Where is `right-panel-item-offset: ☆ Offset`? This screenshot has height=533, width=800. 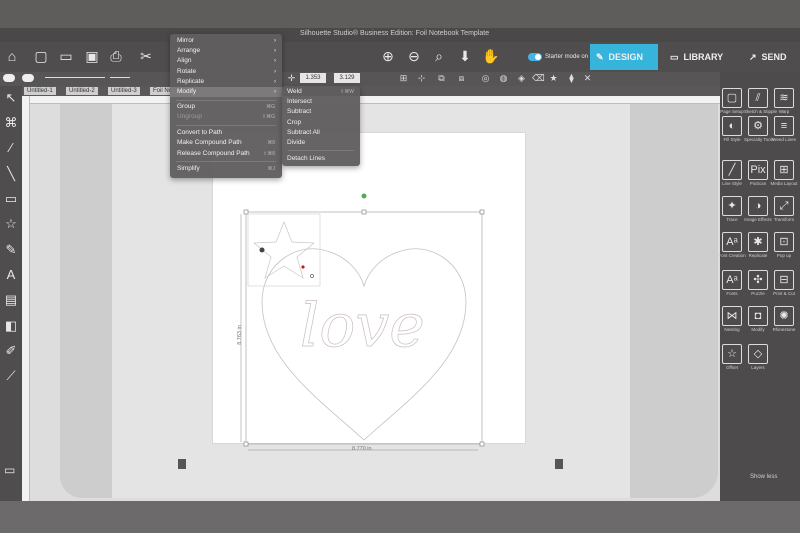 right-panel-item-offset: ☆ Offset is located at coordinates (732, 357).